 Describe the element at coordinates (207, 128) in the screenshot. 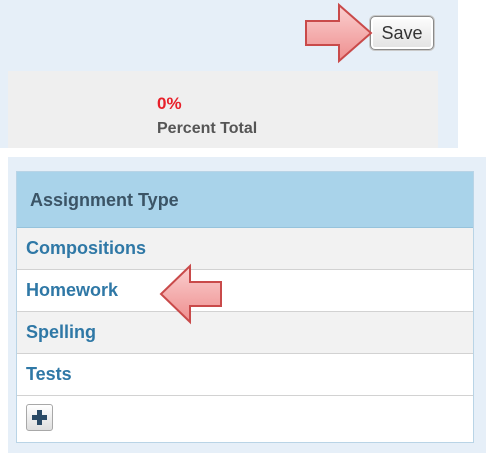

I see `percent-total-label: Percent Total` at that location.